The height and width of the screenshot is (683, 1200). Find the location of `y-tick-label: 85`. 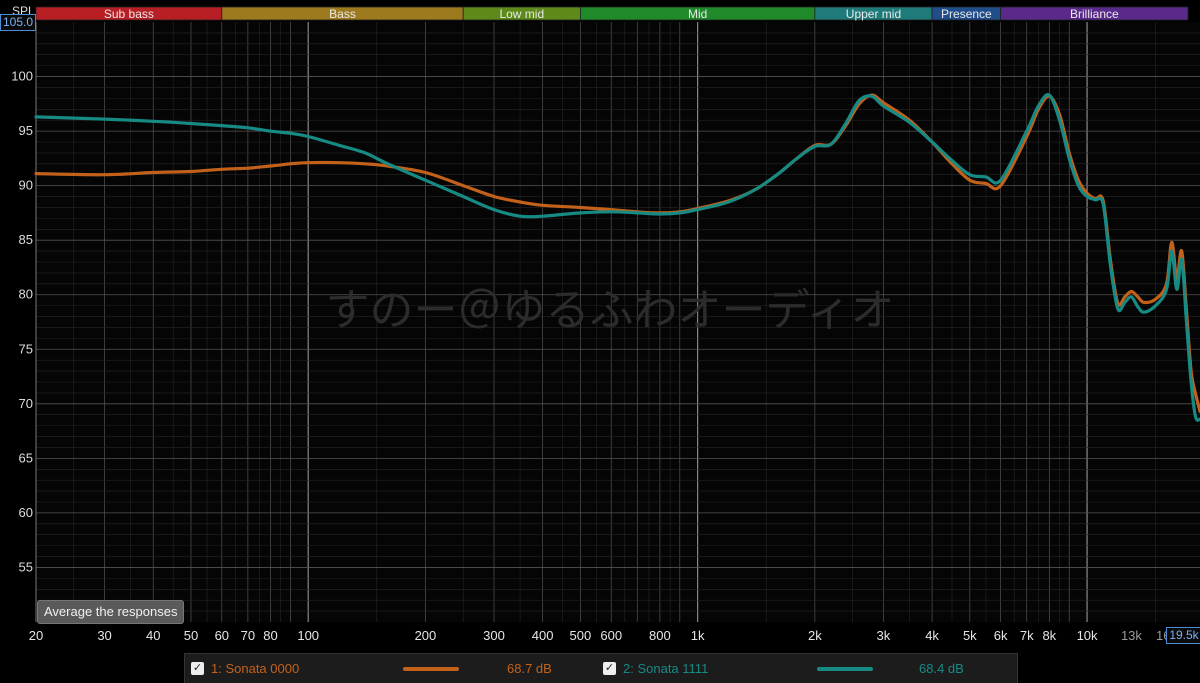

y-tick-label: 85 is located at coordinates (26, 239).